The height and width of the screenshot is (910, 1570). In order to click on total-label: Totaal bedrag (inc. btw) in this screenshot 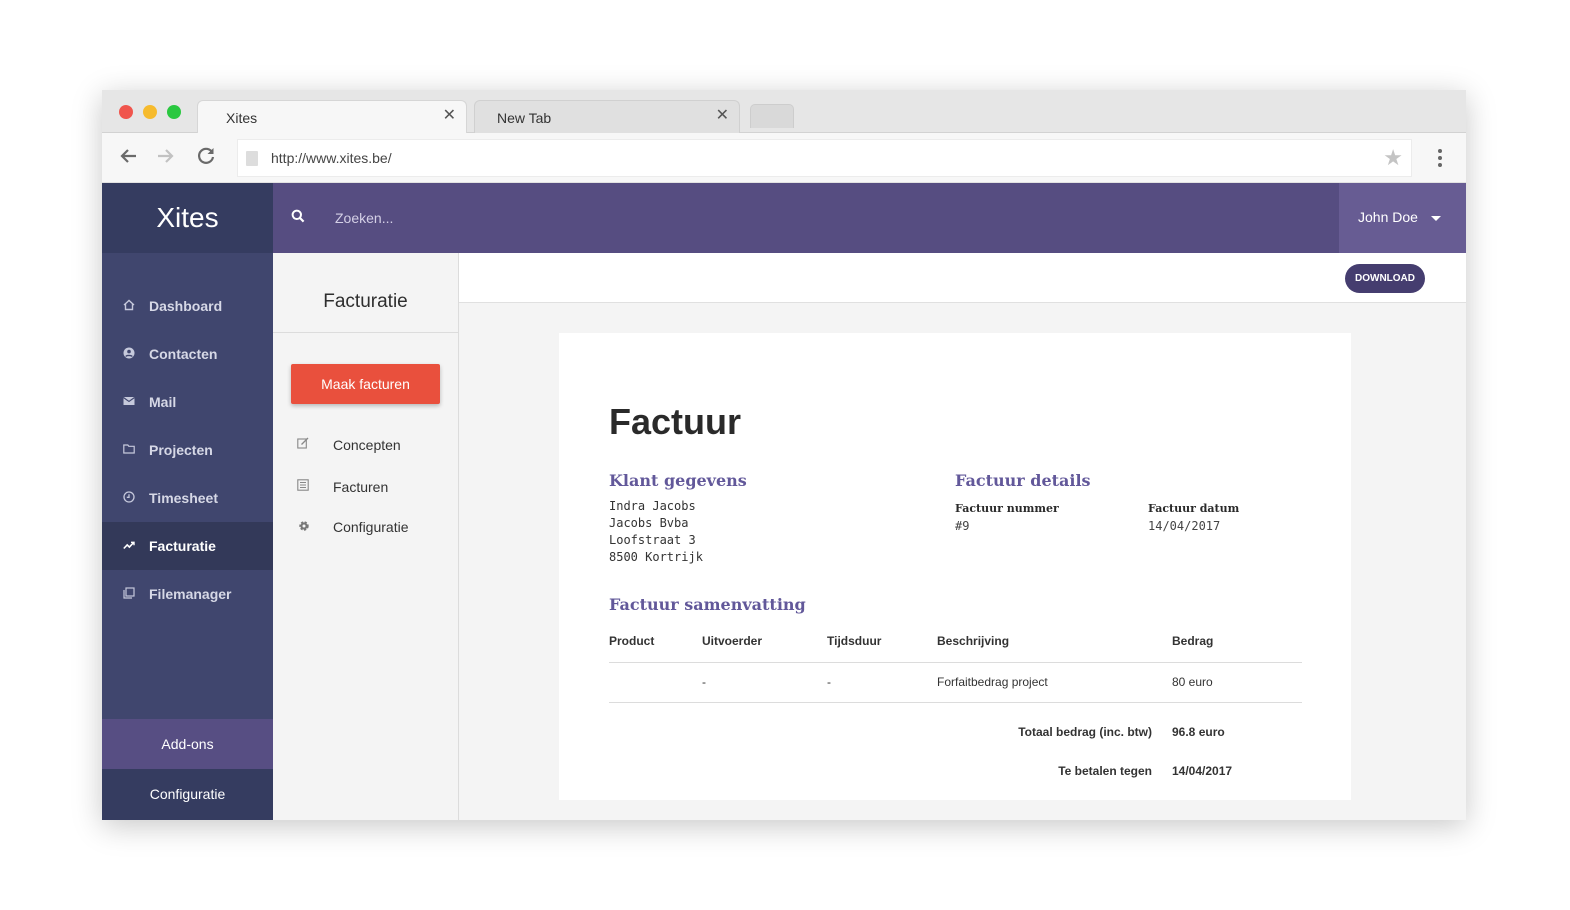, I will do `click(1085, 732)`.